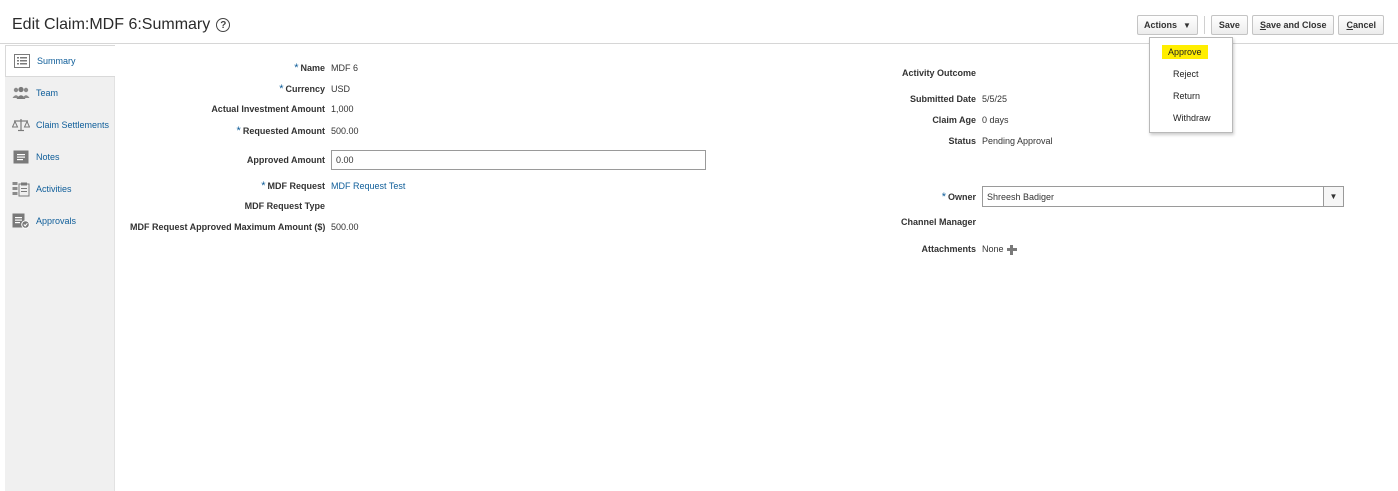 The width and height of the screenshot is (1398, 491). What do you see at coordinates (962, 141) in the screenshot?
I see `status-label: Status` at bounding box center [962, 141].